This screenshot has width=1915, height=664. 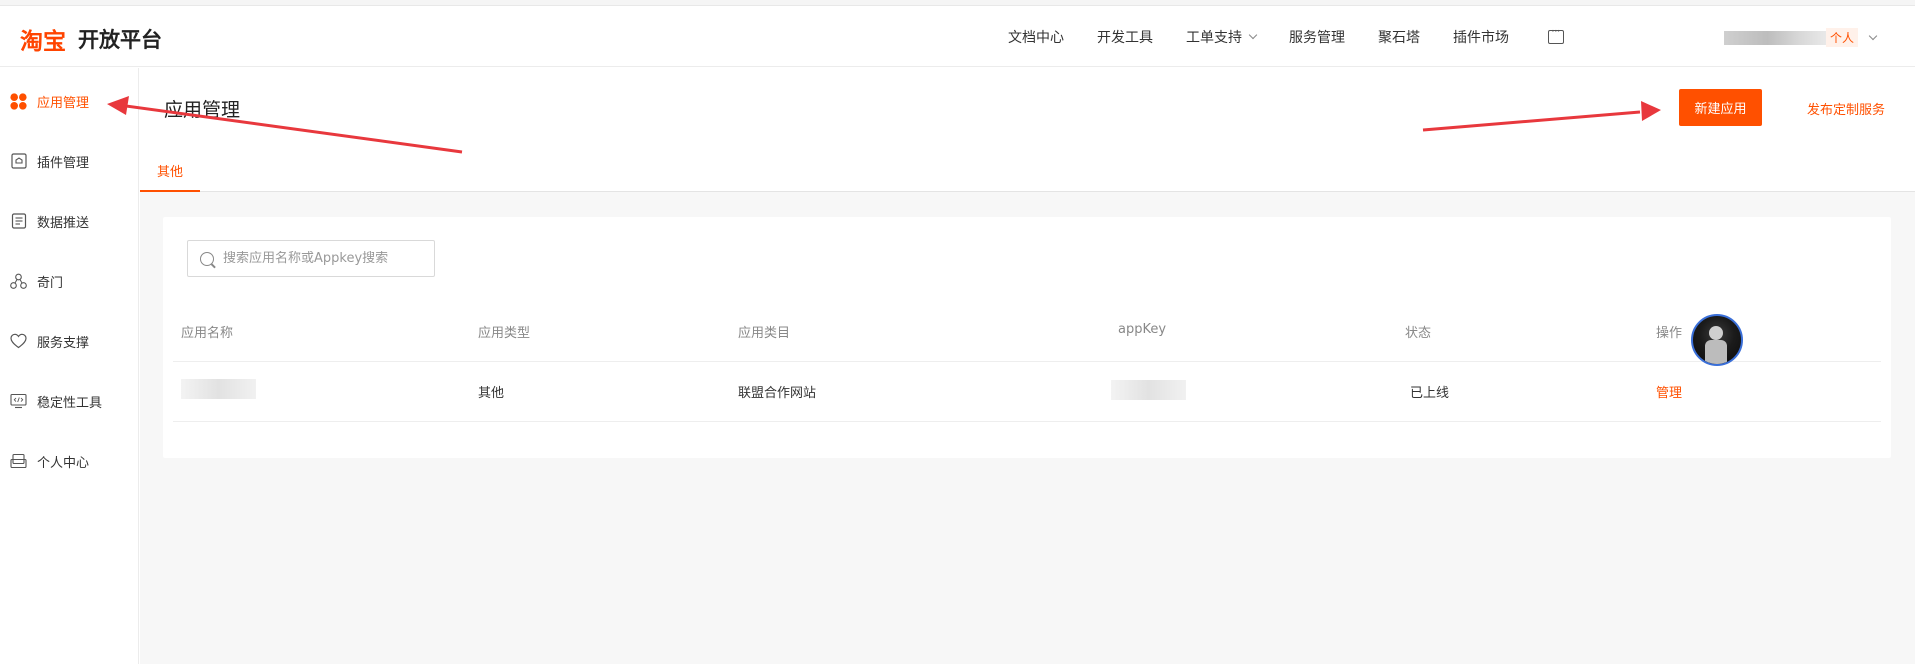 I want to click on new-app-button: 新建应用, so click(x=1720, y=107).